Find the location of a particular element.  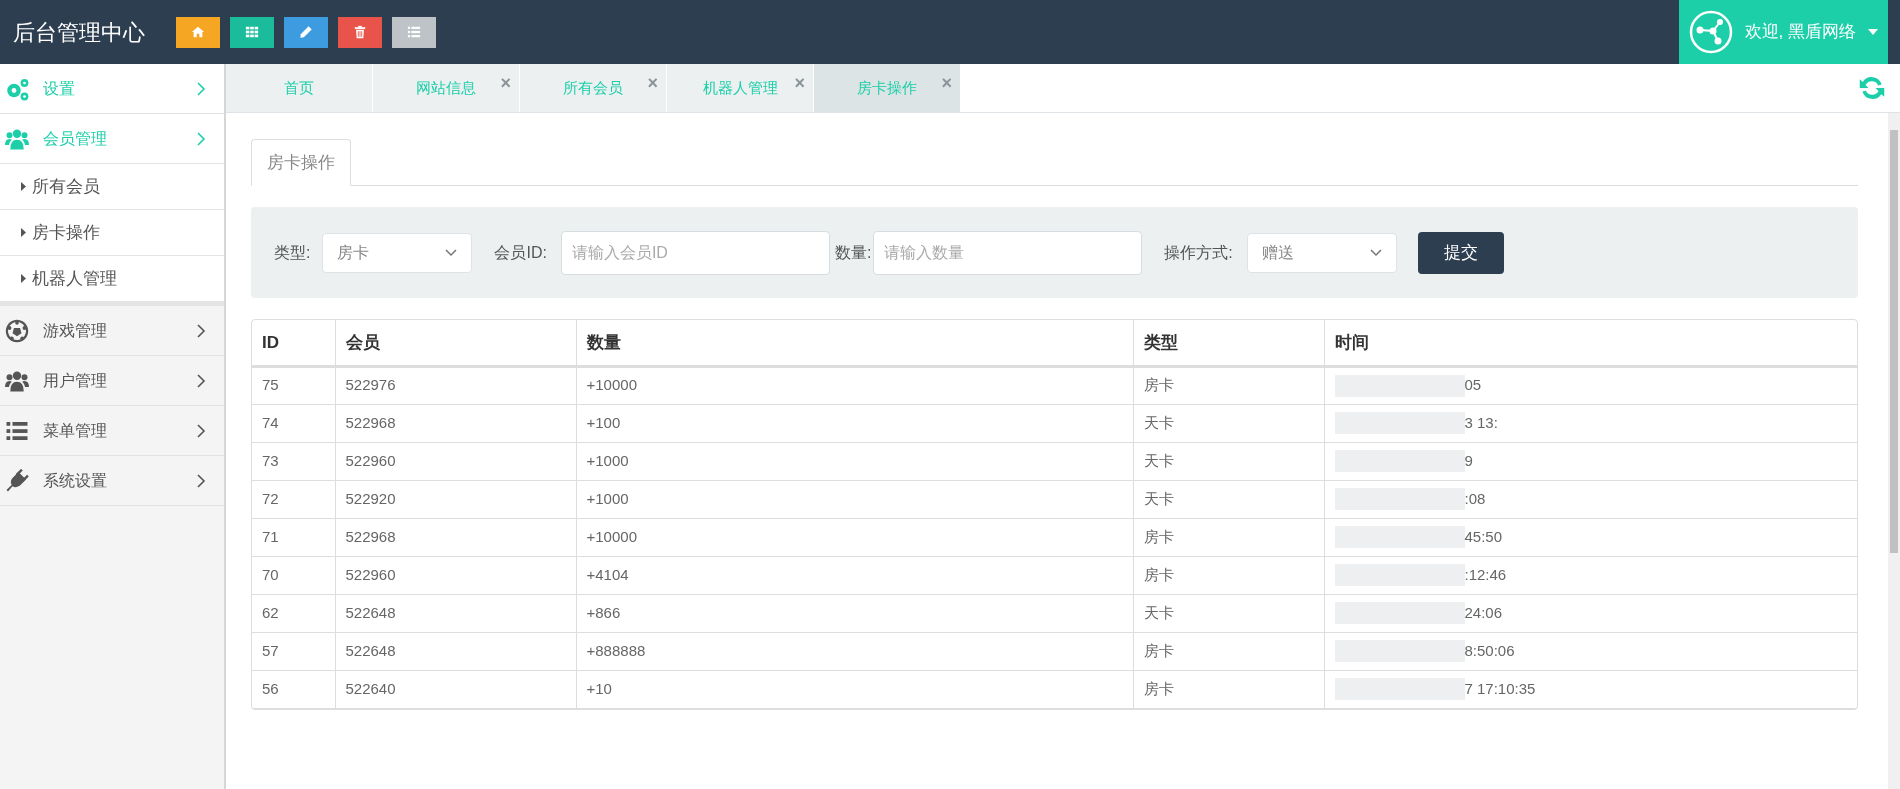

home-button is located at coordinates (198, 32).